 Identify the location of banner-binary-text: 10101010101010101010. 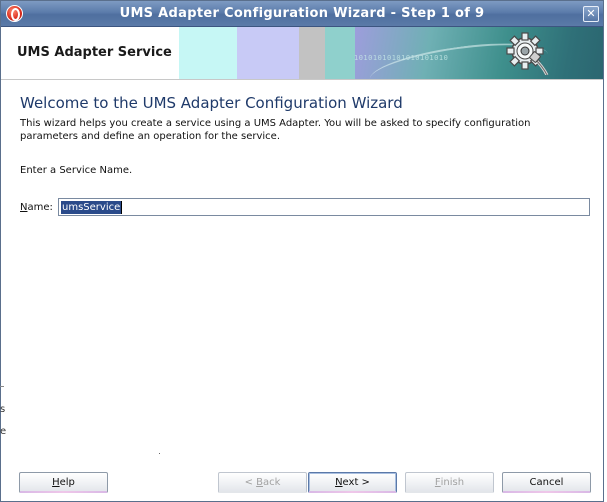
(401, 58).